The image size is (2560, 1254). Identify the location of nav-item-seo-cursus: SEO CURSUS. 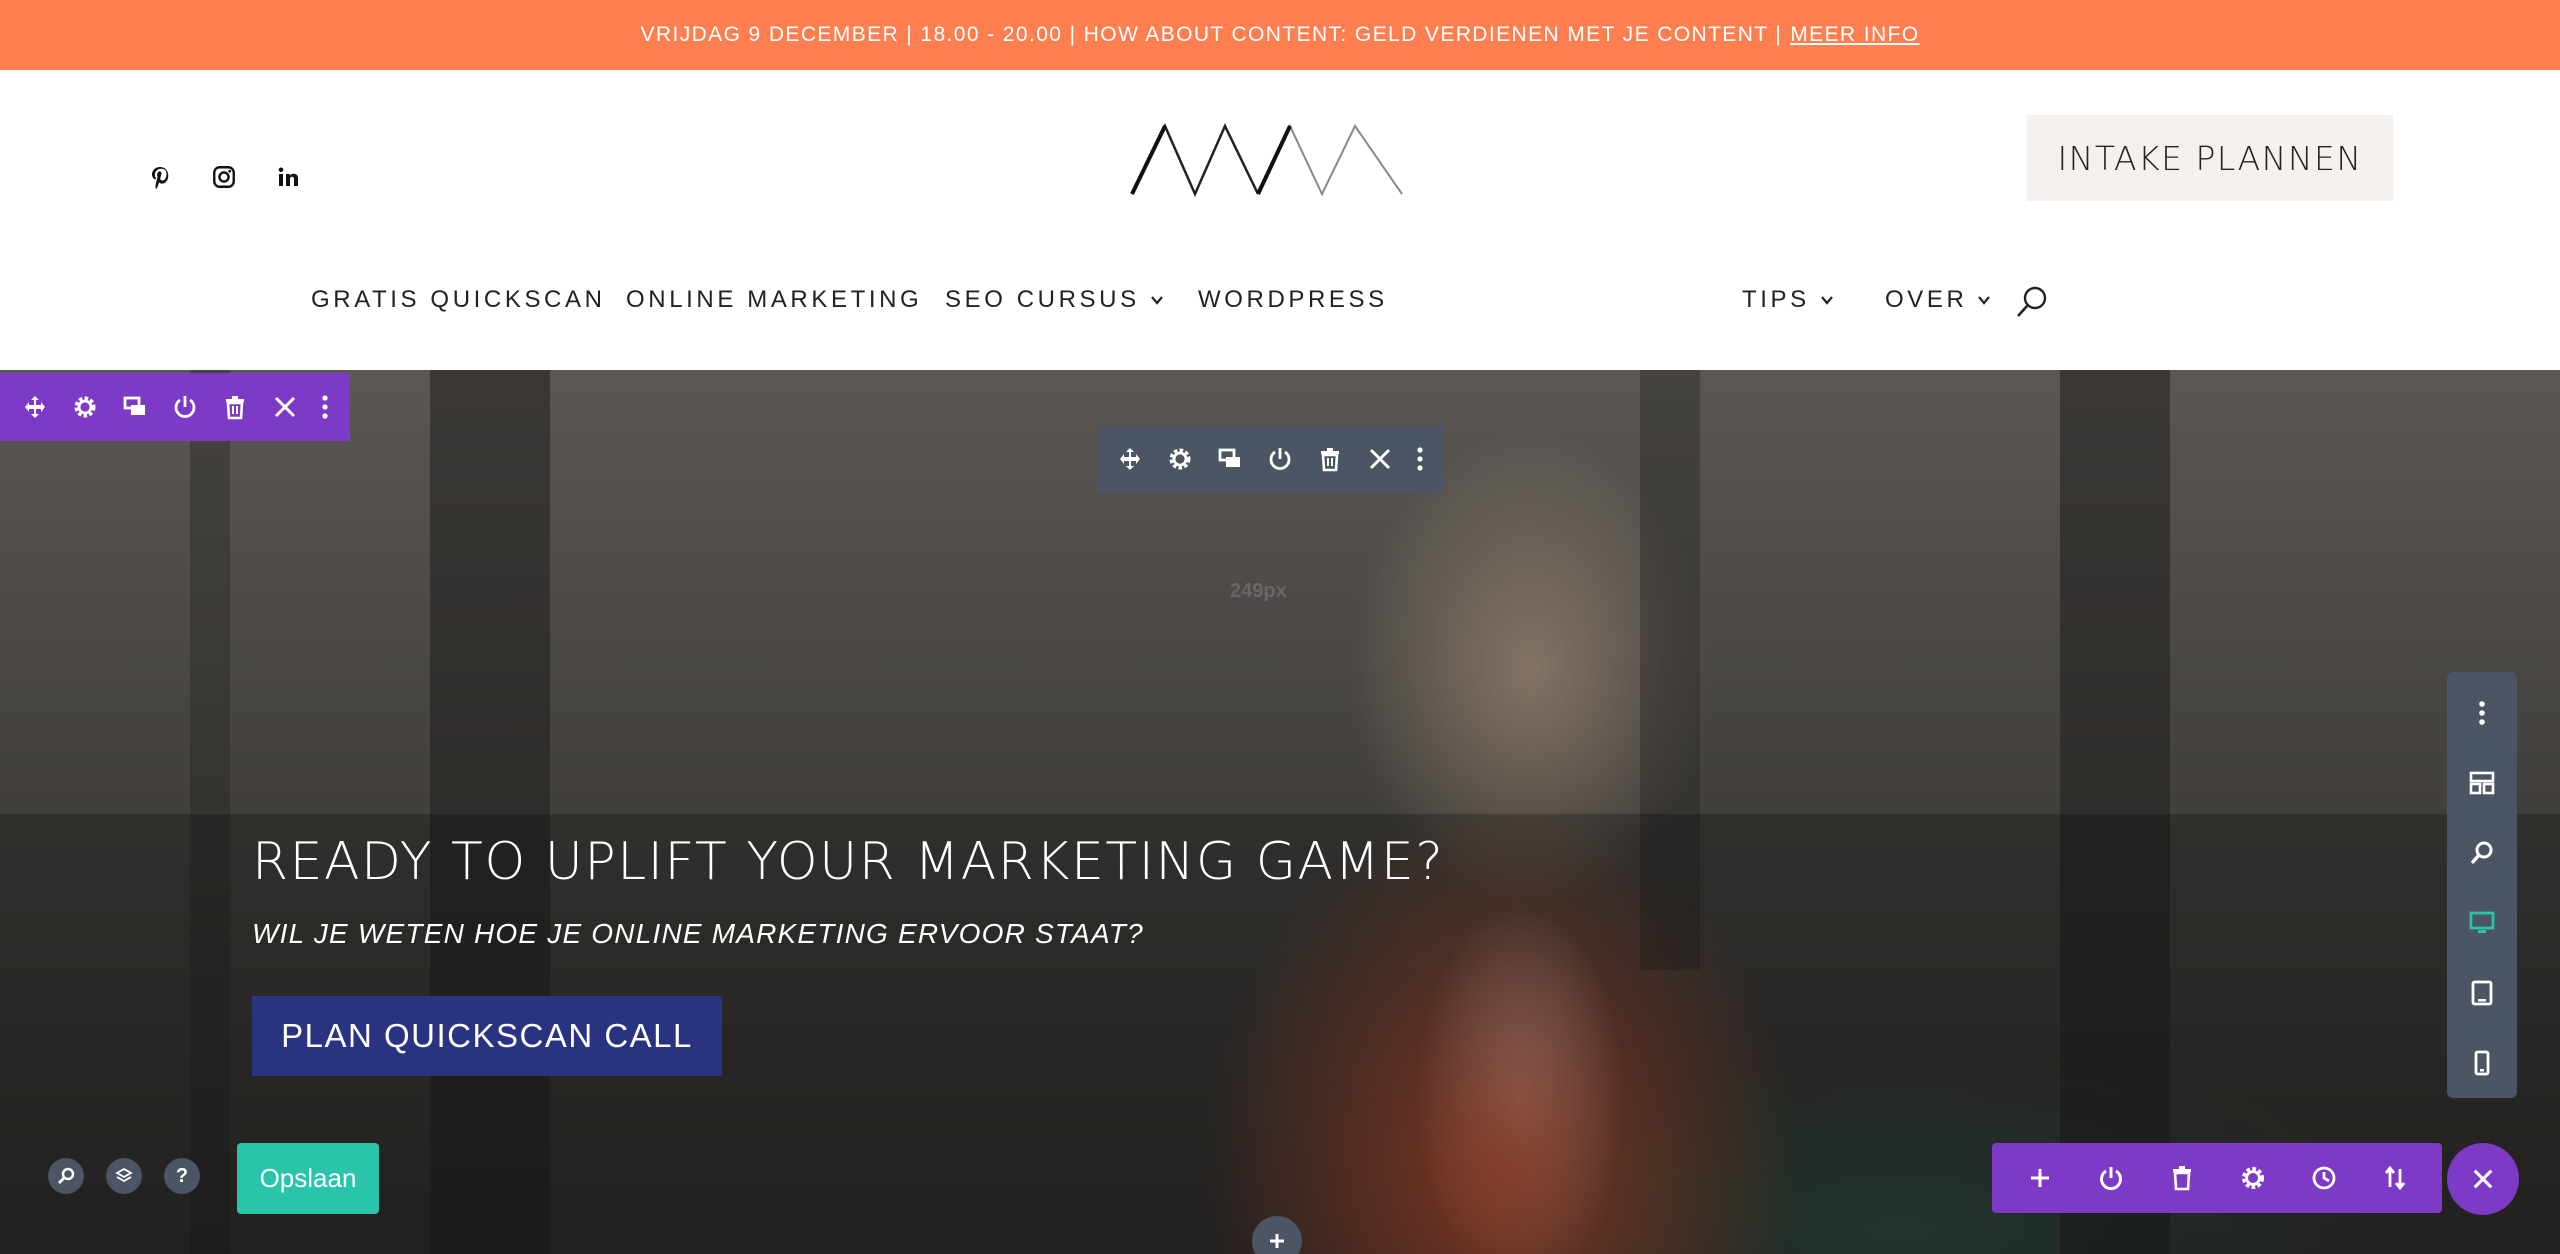
(1054, 300).